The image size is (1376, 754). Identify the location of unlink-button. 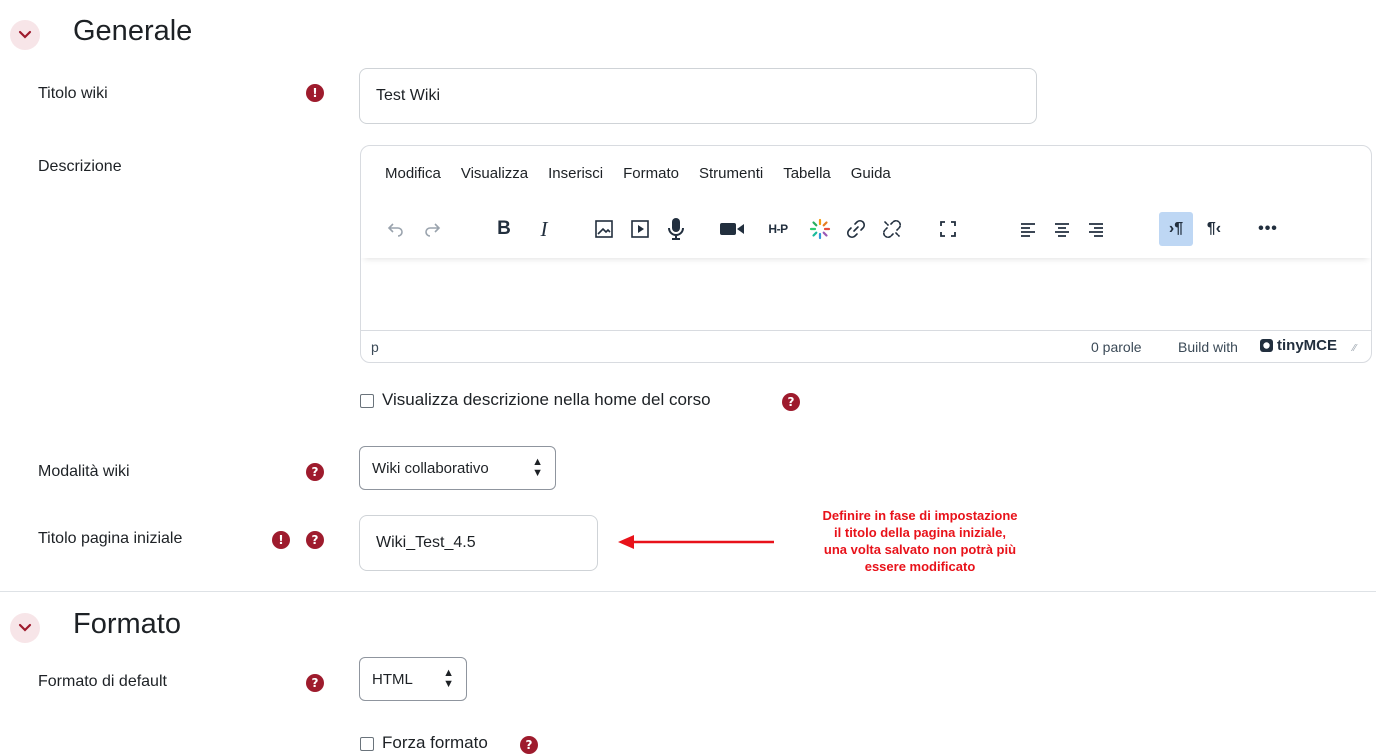
(892, 229).